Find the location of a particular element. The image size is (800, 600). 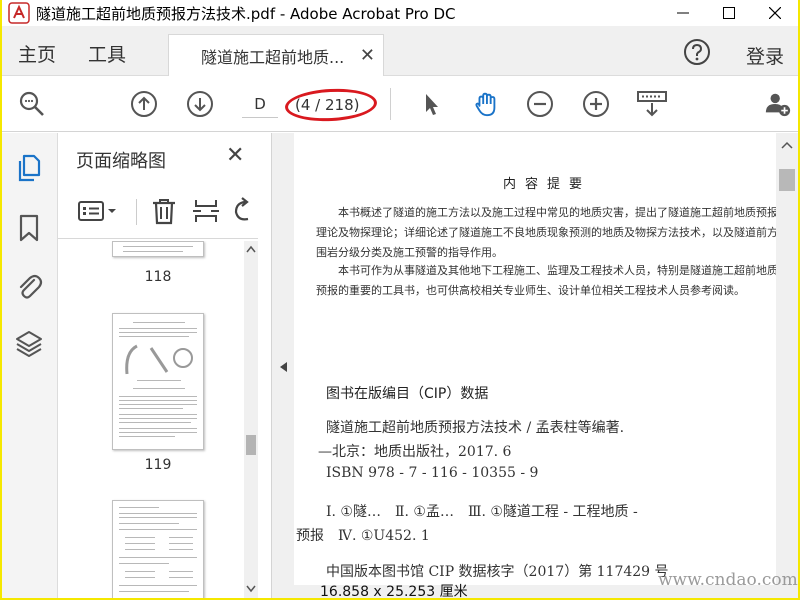

panel-toolbar is located at coordinates (158, 212).